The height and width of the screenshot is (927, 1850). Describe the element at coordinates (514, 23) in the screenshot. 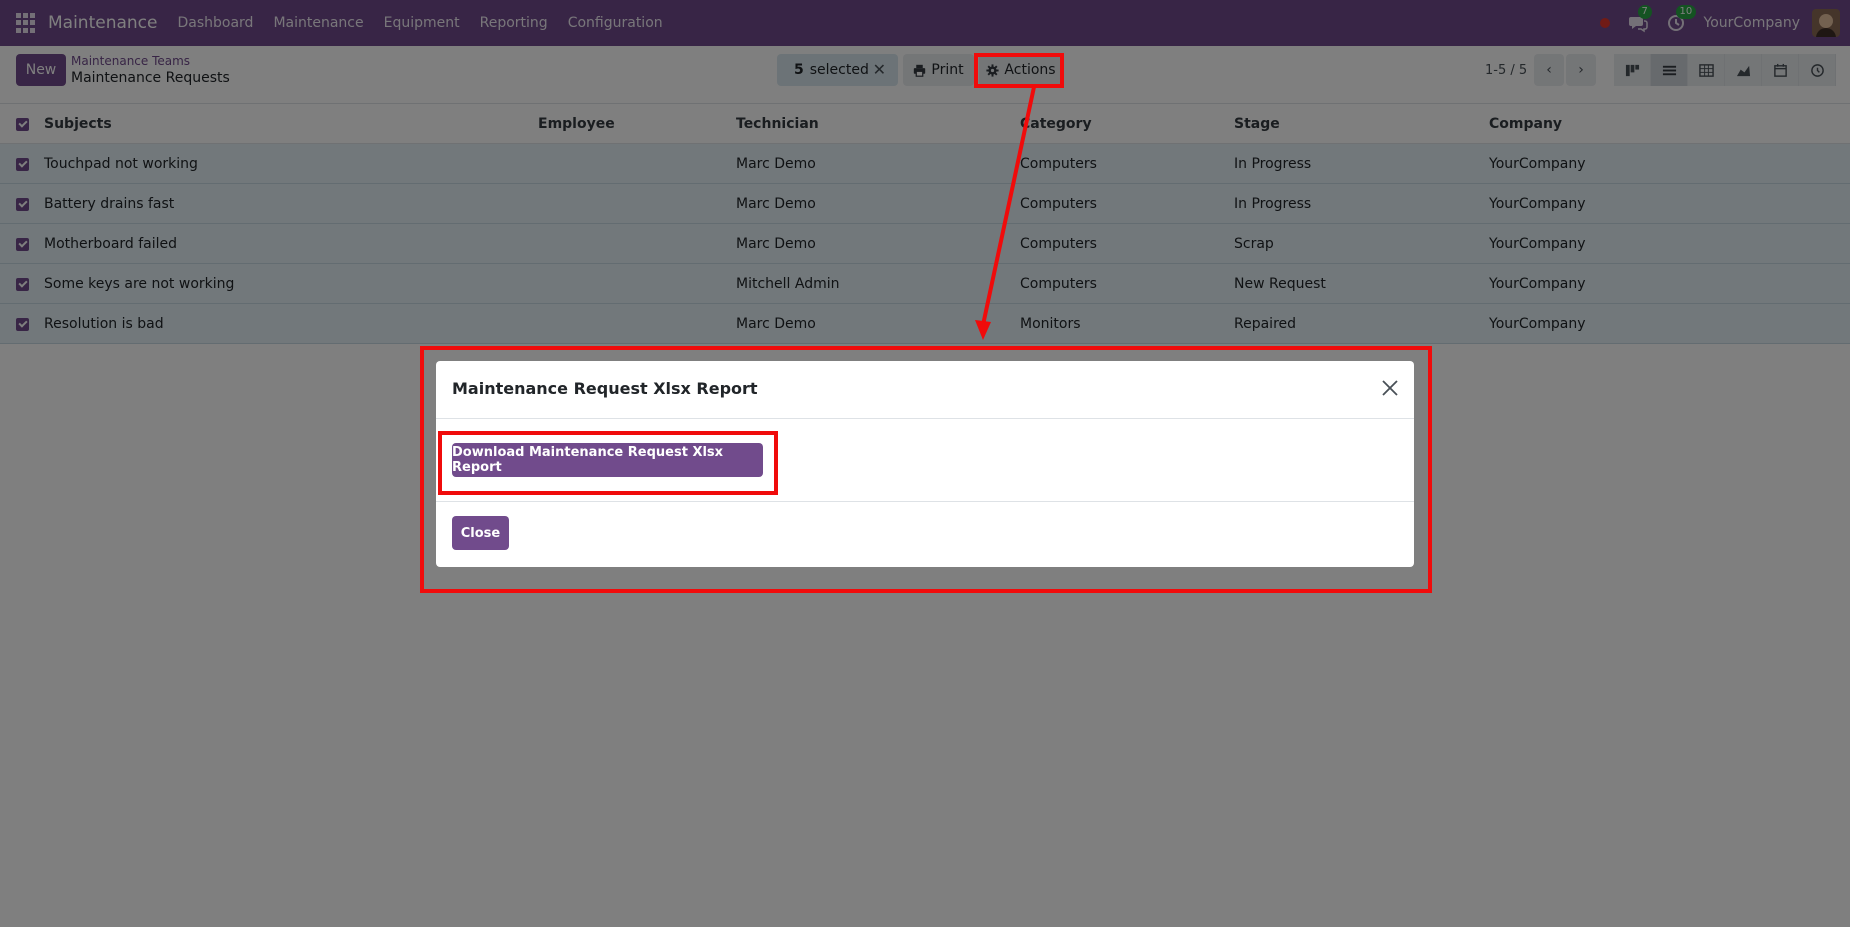

I see `menu-reporting: Reporting` at that location.